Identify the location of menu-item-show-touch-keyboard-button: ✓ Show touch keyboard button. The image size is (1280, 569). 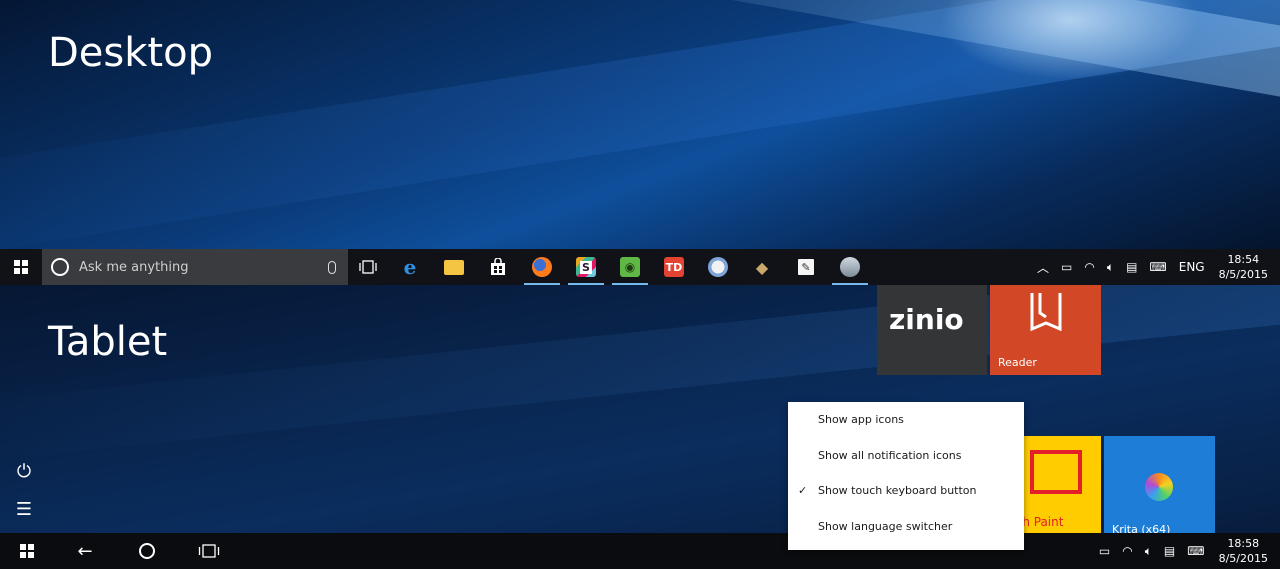
(906, 491).